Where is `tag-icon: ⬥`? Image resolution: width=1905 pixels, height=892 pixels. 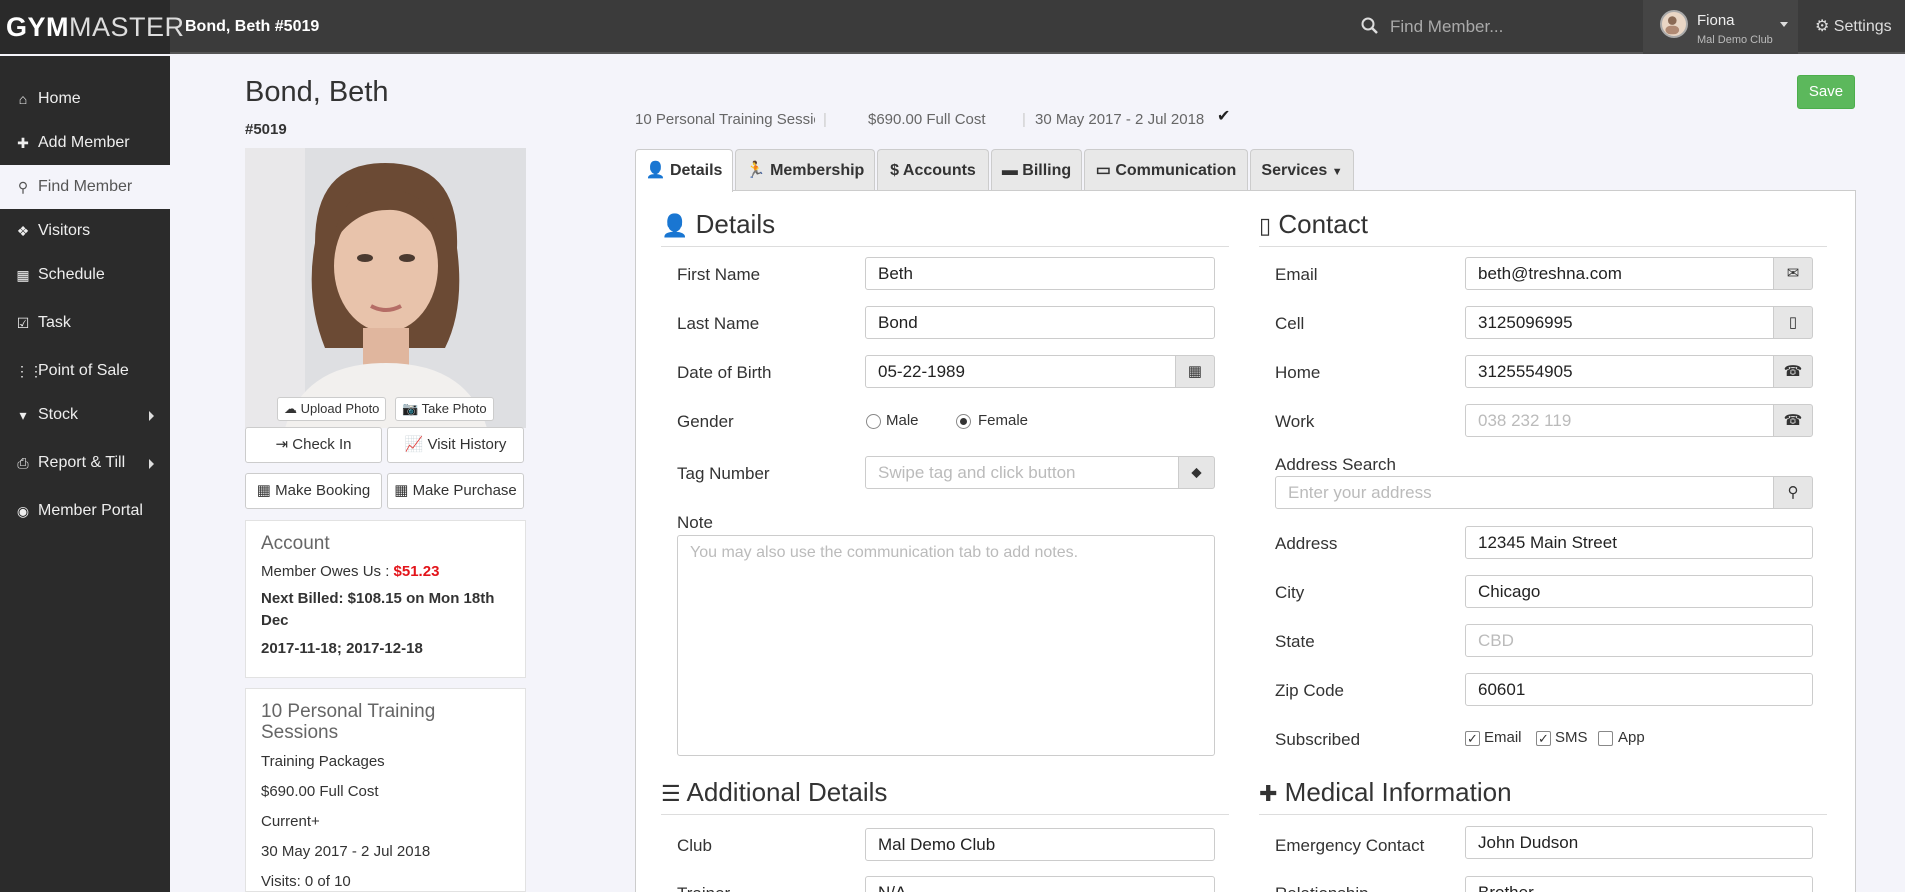
tag-icon: ⬥ is located at coordinates (1196, 472).